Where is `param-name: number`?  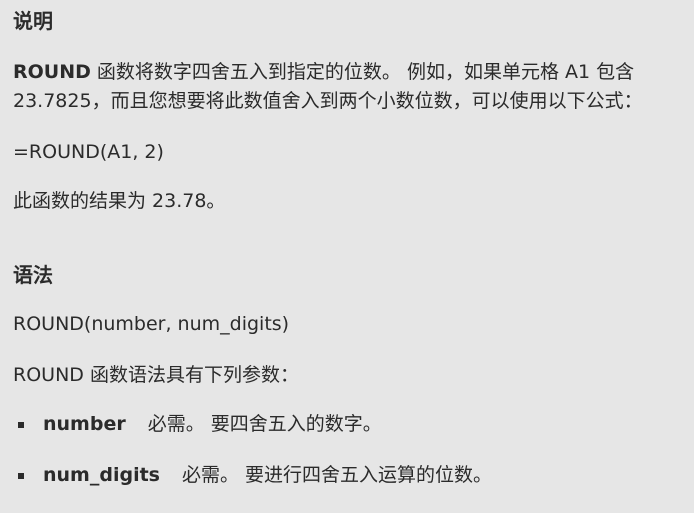
param-name: number is located at coordinates (84, 424).